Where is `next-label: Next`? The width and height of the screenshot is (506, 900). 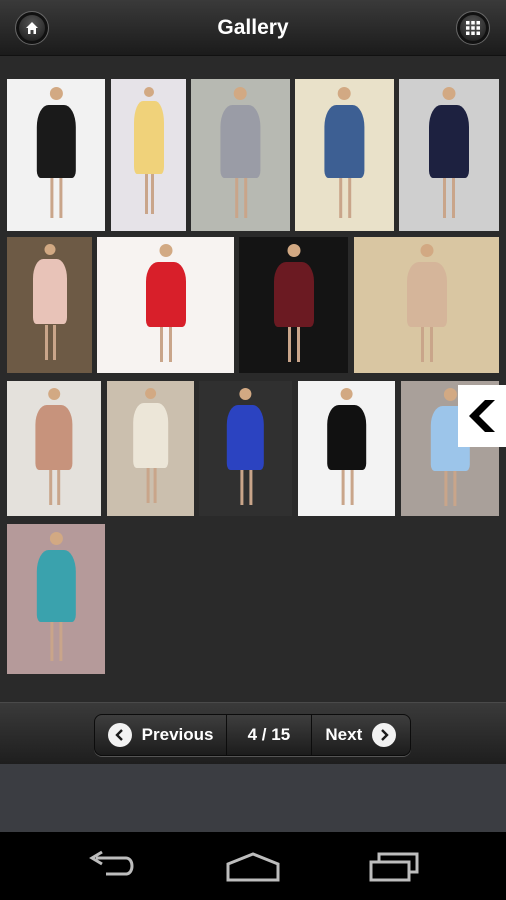 next-label: Next is located at coordinates (344, 734).